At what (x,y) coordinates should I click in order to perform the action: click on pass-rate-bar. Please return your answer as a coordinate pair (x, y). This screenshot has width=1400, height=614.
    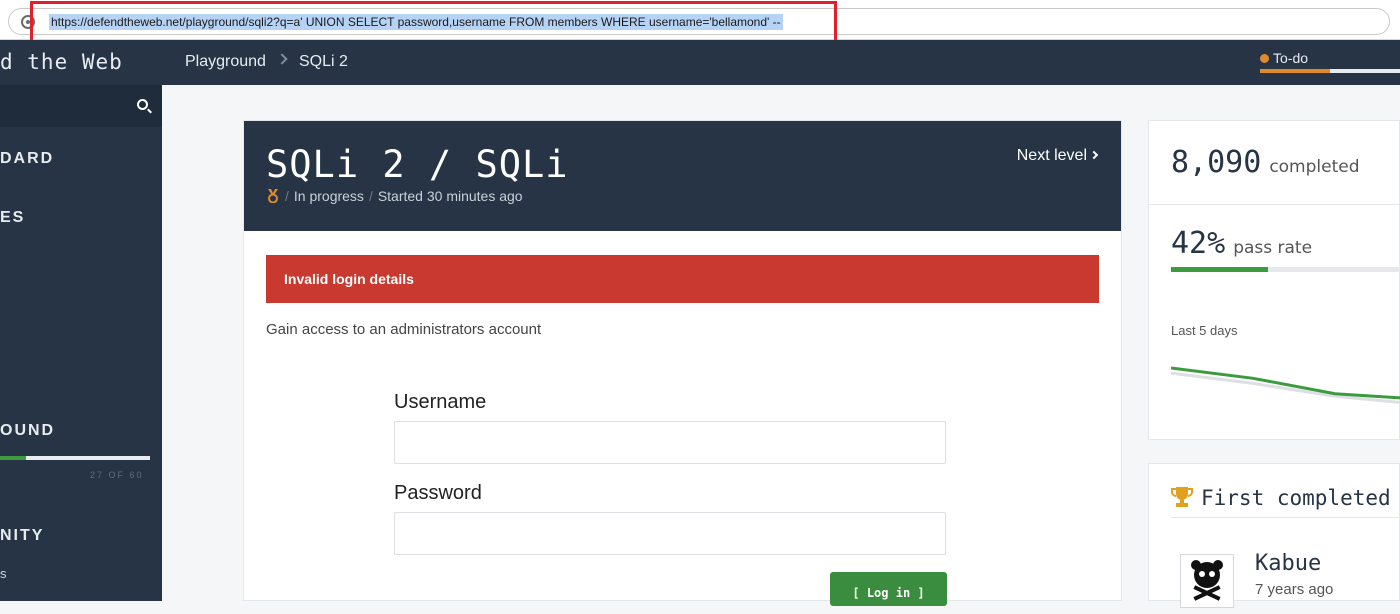
    Looking at the image, I should click on (1285, 269).